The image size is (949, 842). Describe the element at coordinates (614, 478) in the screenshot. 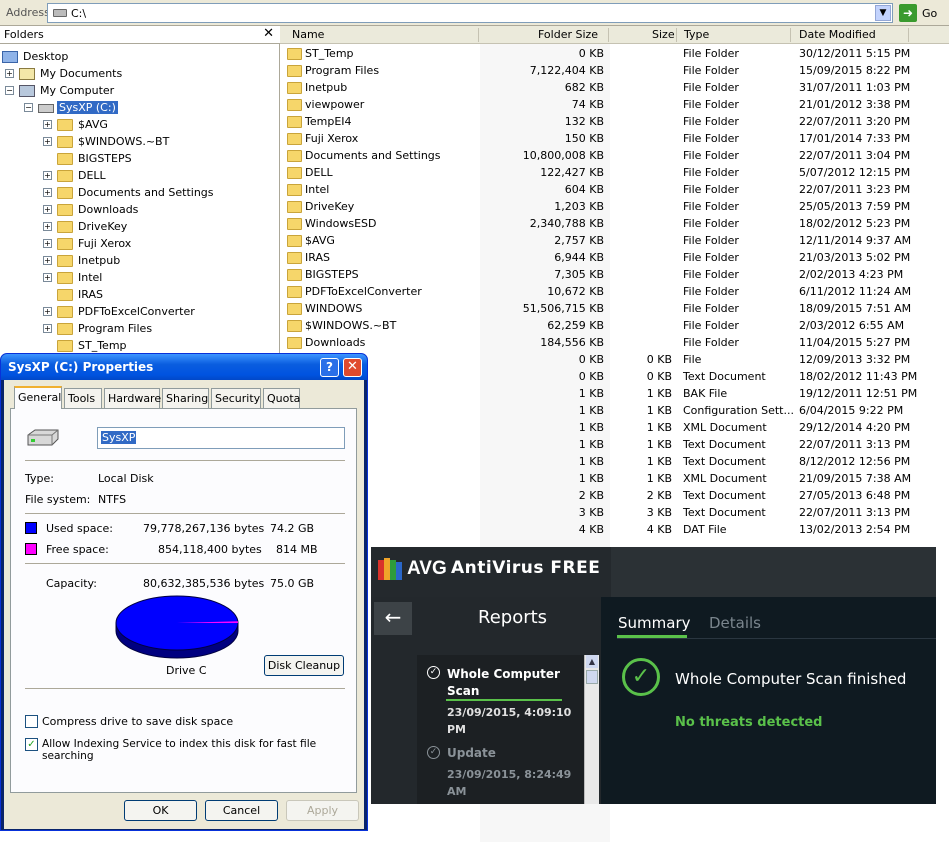

I see `file-row: 1 KB 1 KB XML Document 21/09/2015 7:38 AM` at that location.